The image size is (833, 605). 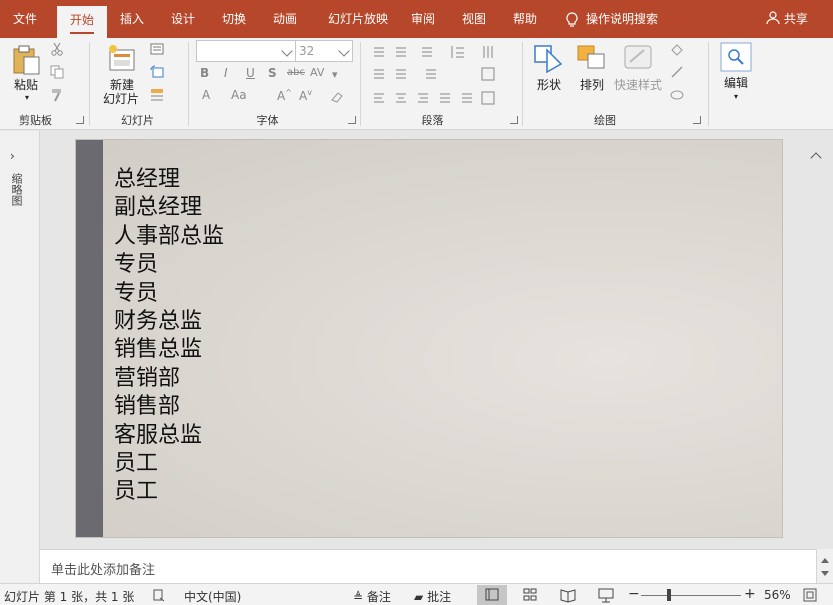 I want to click on quick-styles-button: 快速样式, so click(x=638, y=85).